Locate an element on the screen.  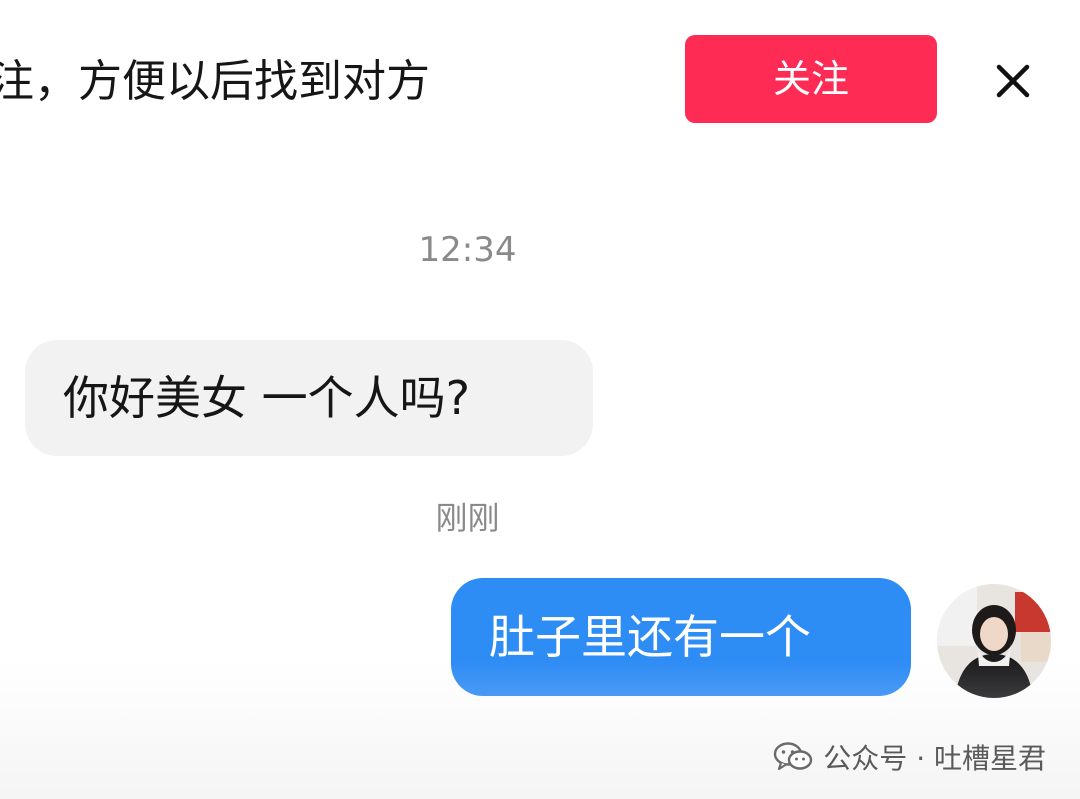
wechat-icon is located at coordinates (793, 757).